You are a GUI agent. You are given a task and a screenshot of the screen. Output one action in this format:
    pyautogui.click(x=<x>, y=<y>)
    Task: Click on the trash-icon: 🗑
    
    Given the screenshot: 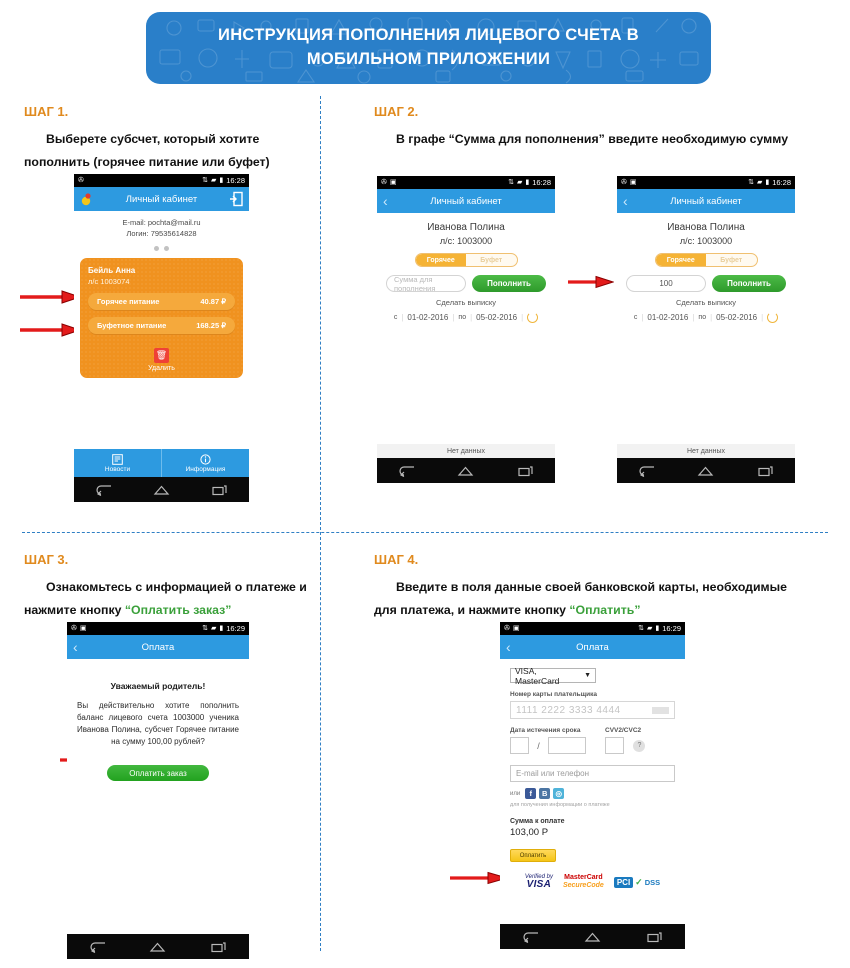 What is the action you would take?
    pyautogui.click(x=161, y=355)
    